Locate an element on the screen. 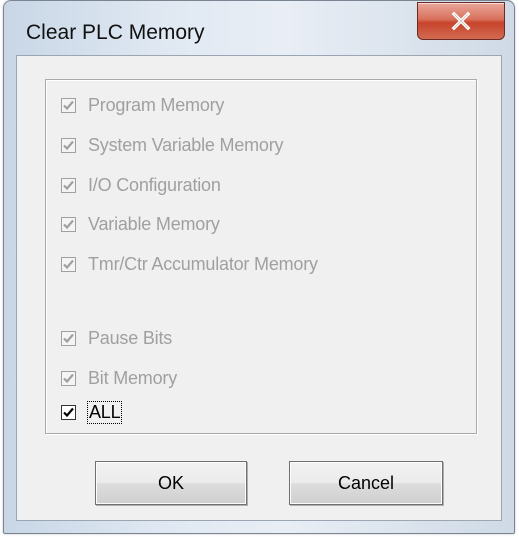 The height and width of the screenshot is (537, 519). checkbox-bit-memory: Bit Memory is located at coordinates (119, 378).